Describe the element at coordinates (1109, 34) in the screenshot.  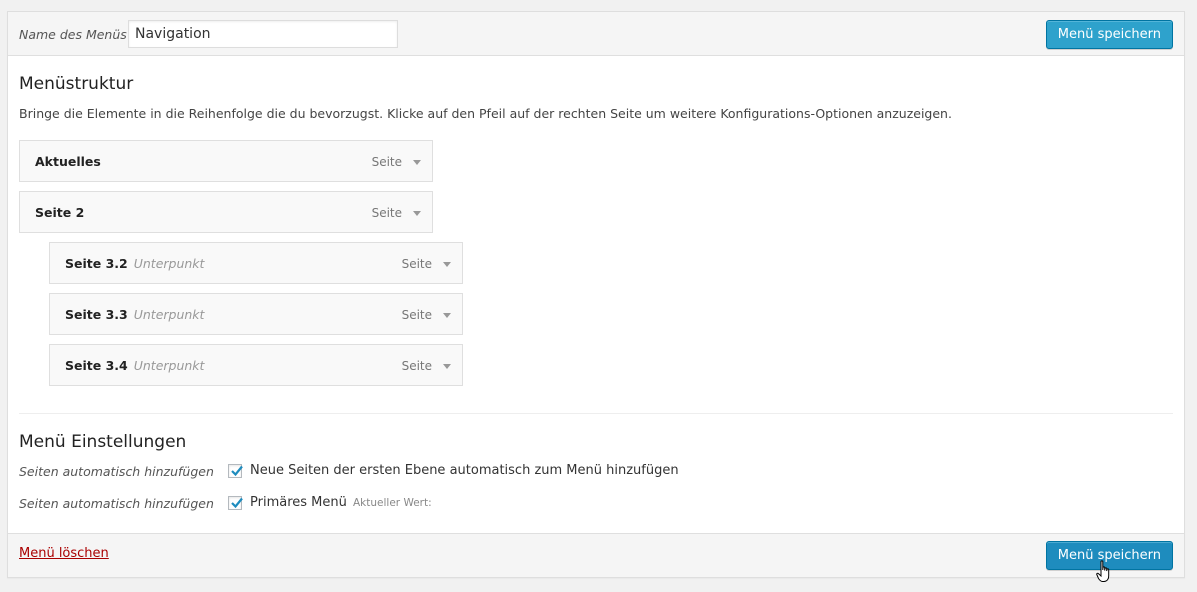
I see `save-menu-button-top: Menü speichern` at that location.